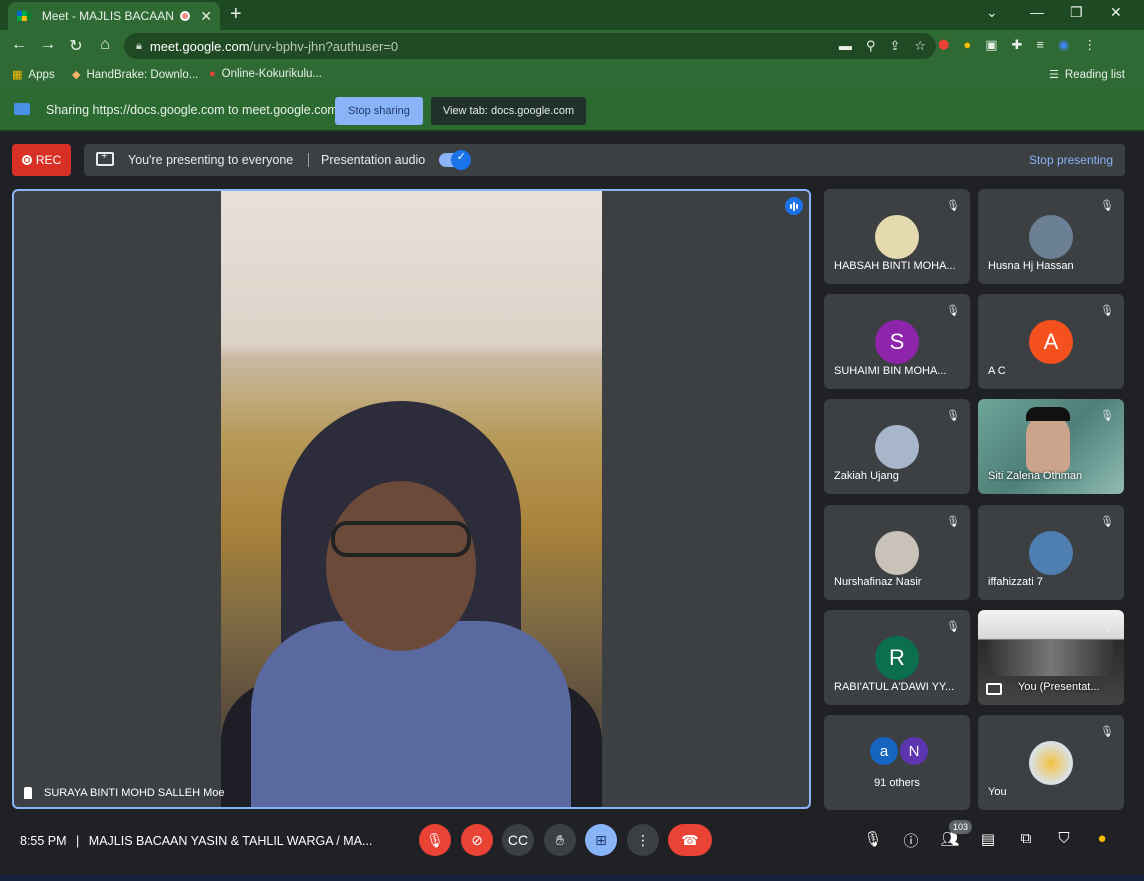 Image resolution: width=1144 pixels, height=881 pixels. What do you see at coordinates (373, 160) in the screenshot?
I see `presentation-audio-label: Presentation audio` at bounding box center [373, 160].